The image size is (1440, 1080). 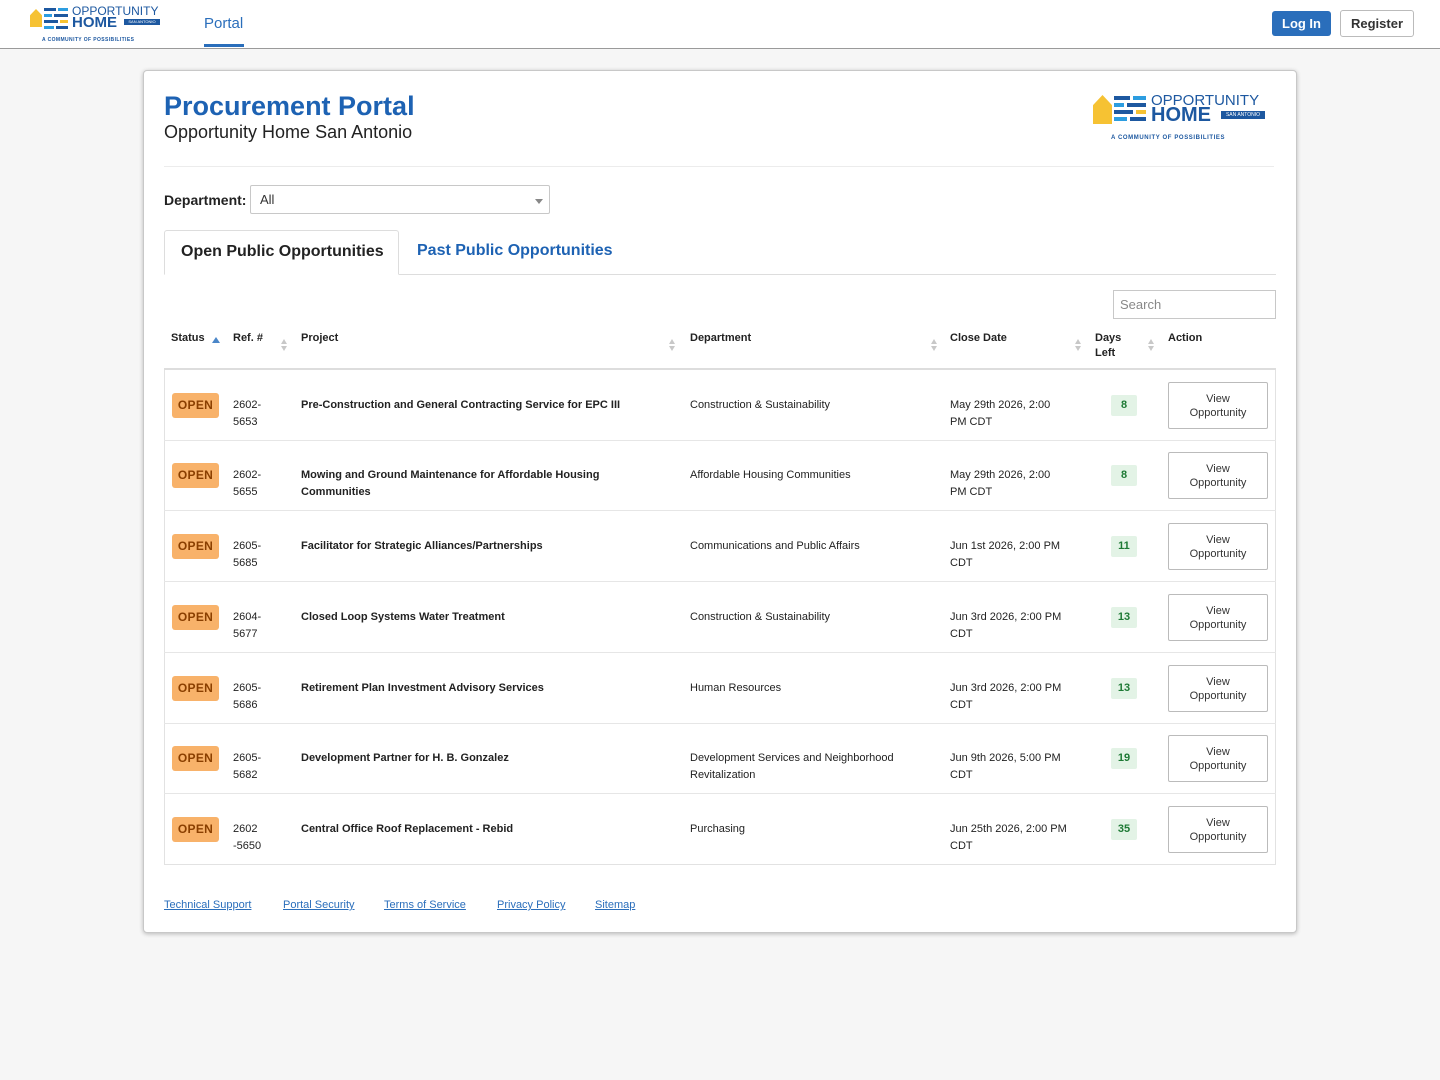 I want to click on column-header-status: Status, so click(x=188, y=338).